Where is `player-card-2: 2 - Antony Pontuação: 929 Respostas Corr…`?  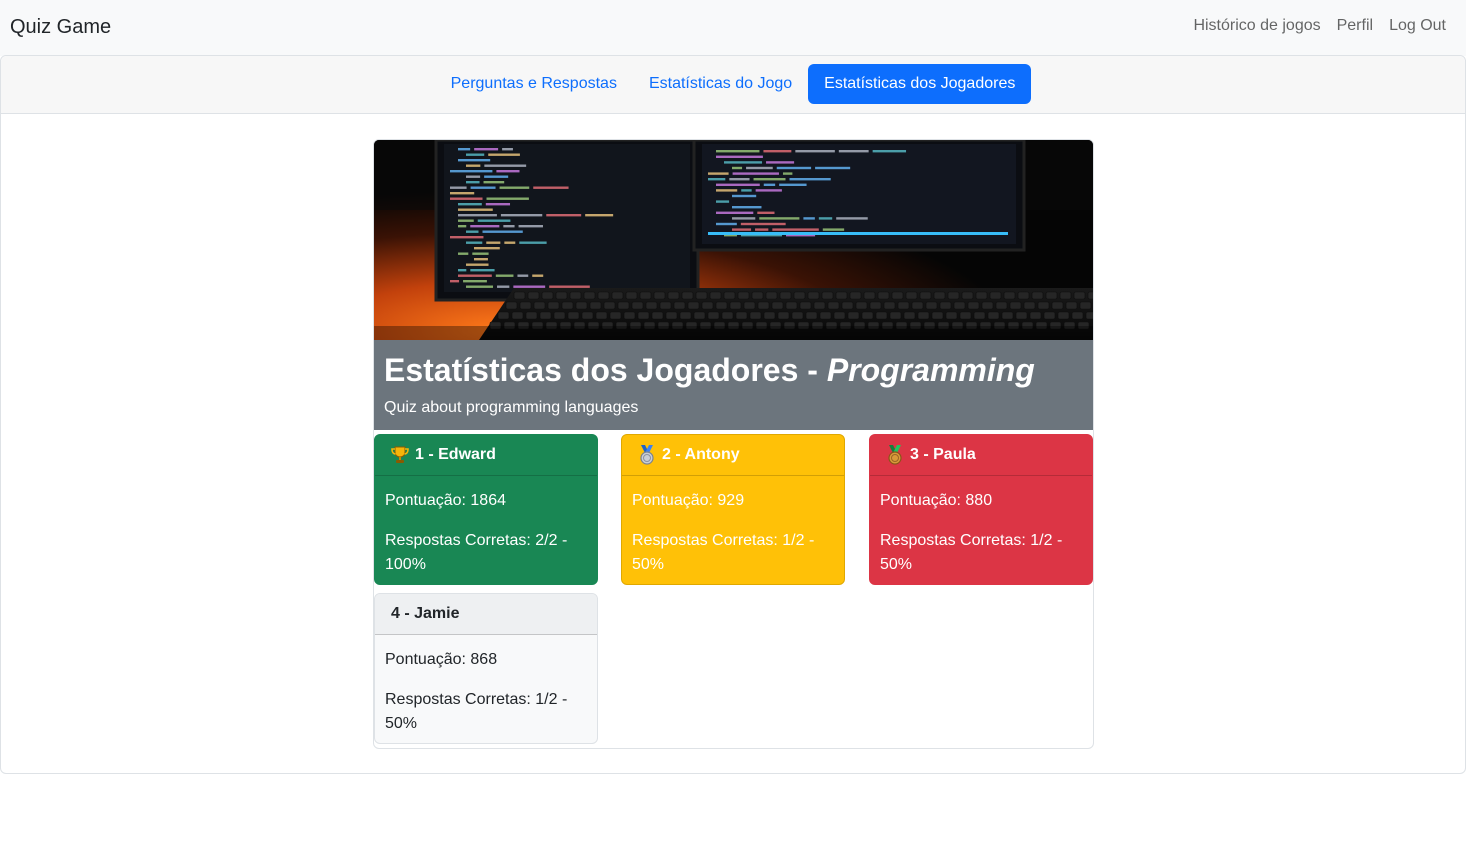
player-card-2: 2 - Antony Pontuação: 929 Respostas Corr… is located at coordinates (733, 509).